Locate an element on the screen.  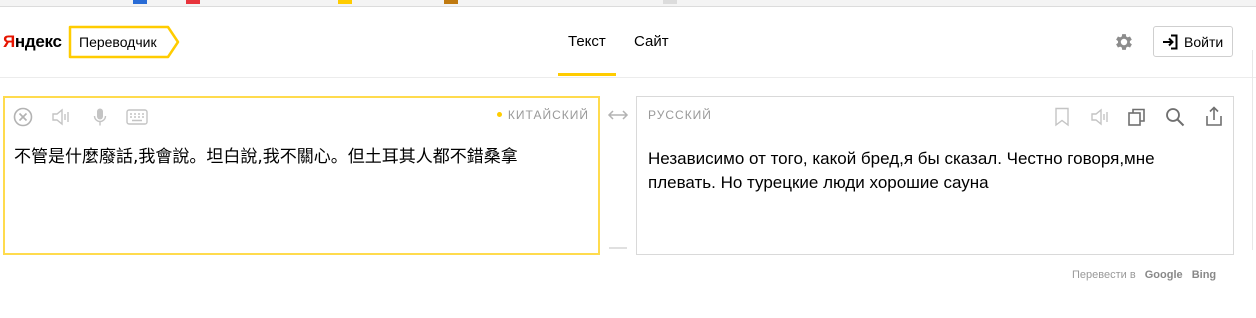
translate-with-footer: Перевести в Google Bing is located at coordinates (1144, 275).